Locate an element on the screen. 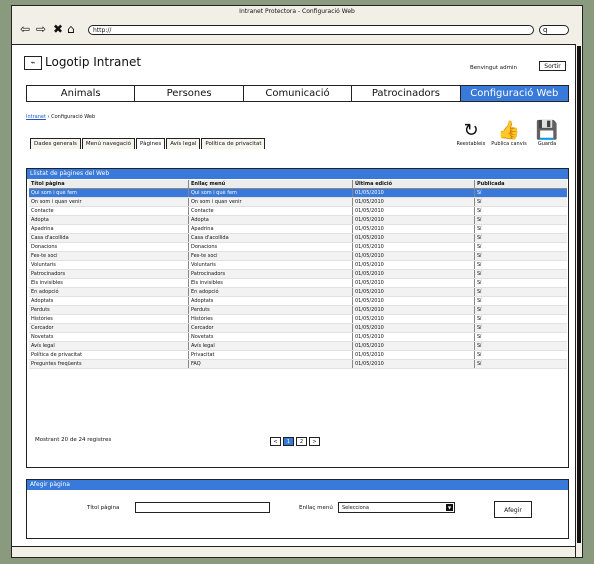 The width and height of the screenshot is (594, 564). table-cell: Patrocinadors is located at coordinates (271, 274).